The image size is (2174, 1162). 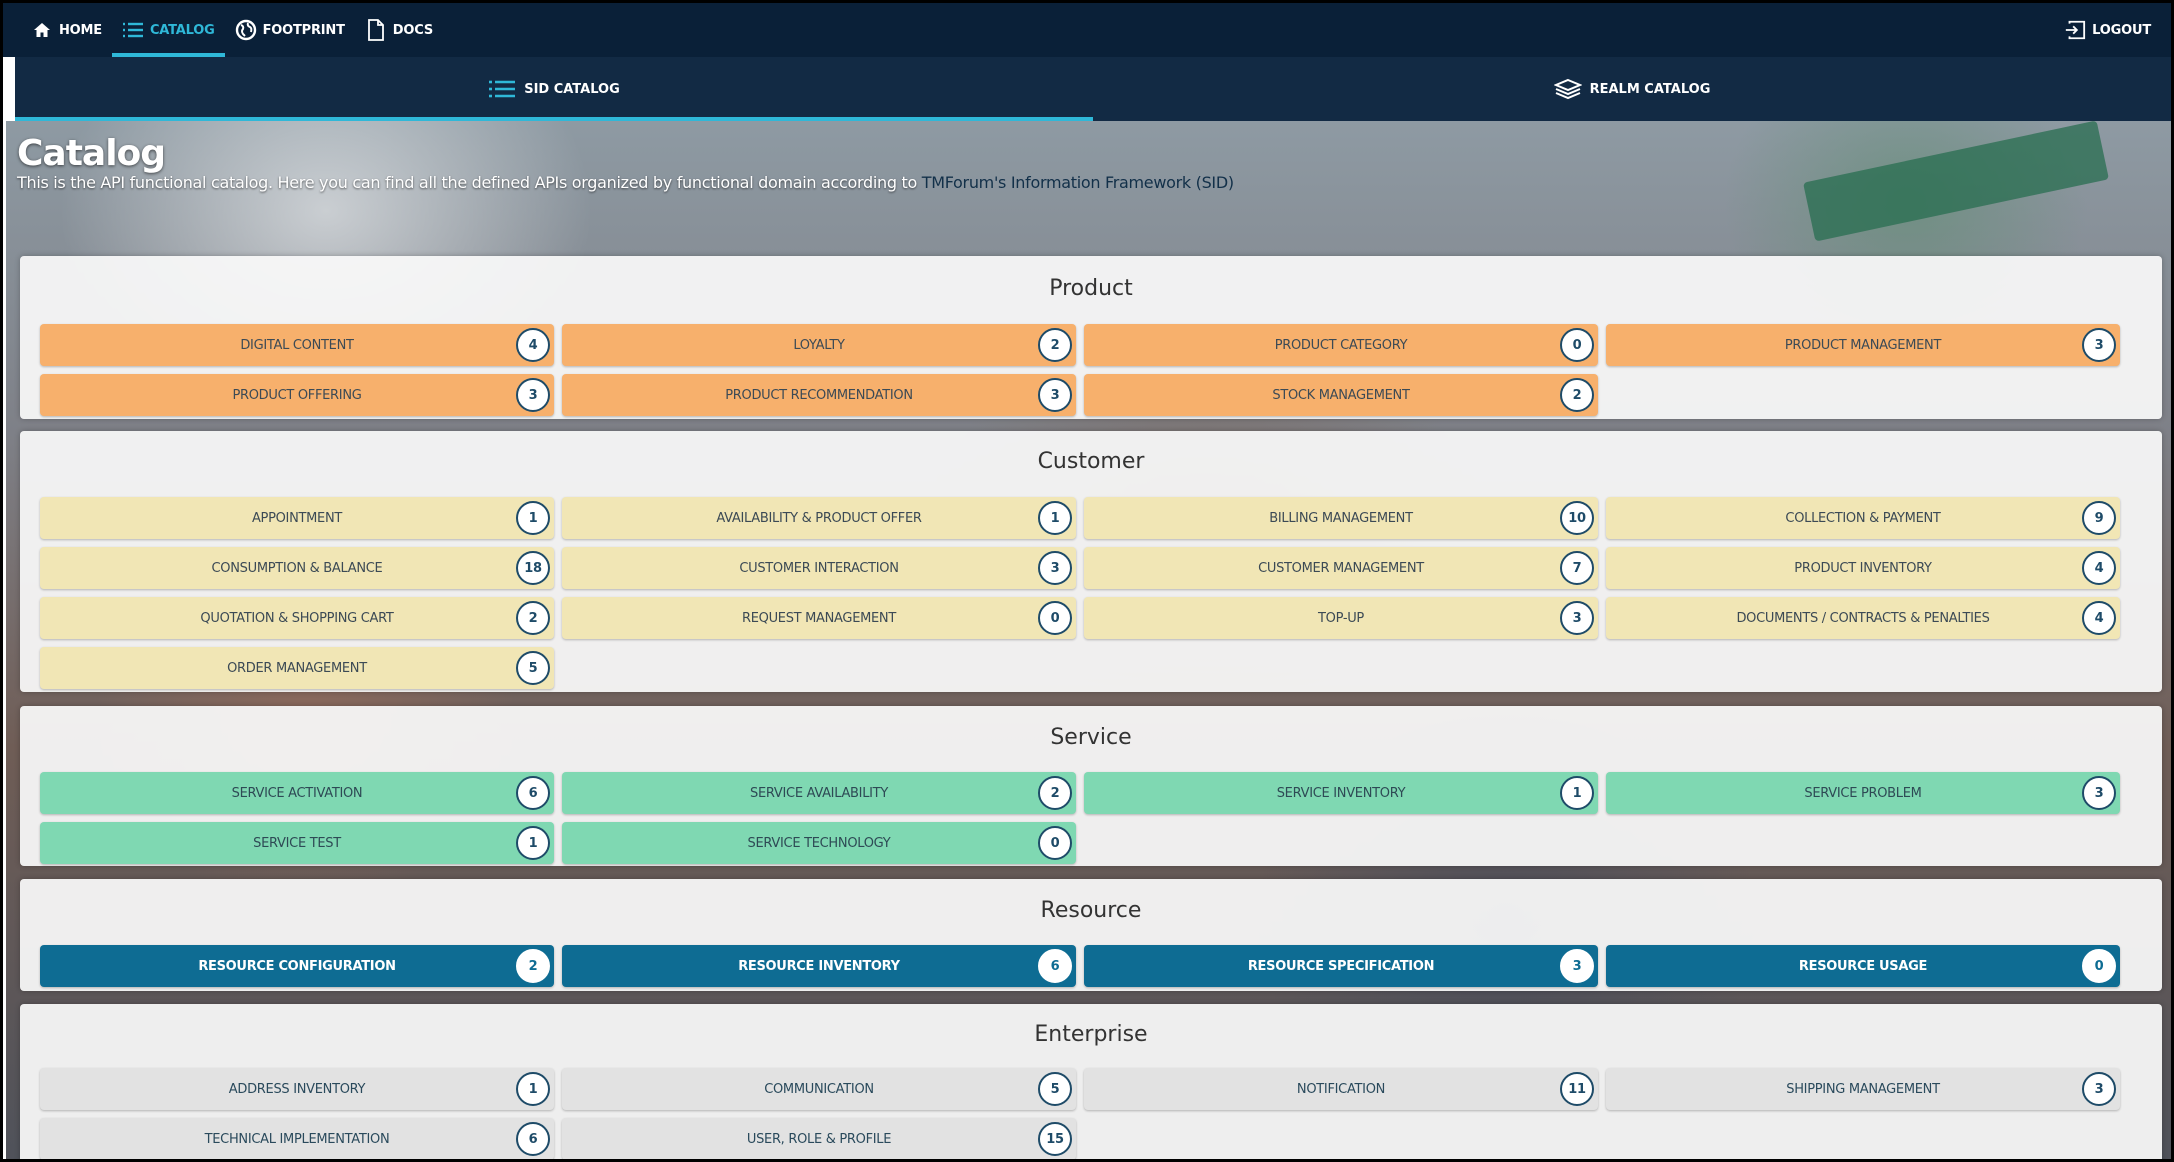 What do you see at coordinates (376, 30) in the screenshot?
I see `document-icon` at bounding box center [376, 30].